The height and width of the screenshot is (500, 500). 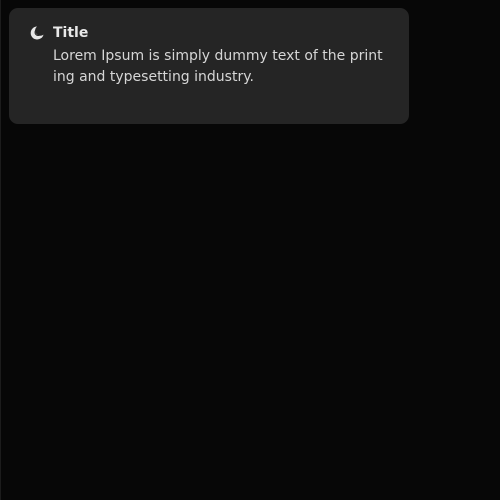 What do you see at coordinates (71, 33) in the screenshot?
I see `notification-title: Title` at bounding box center [71, 33].